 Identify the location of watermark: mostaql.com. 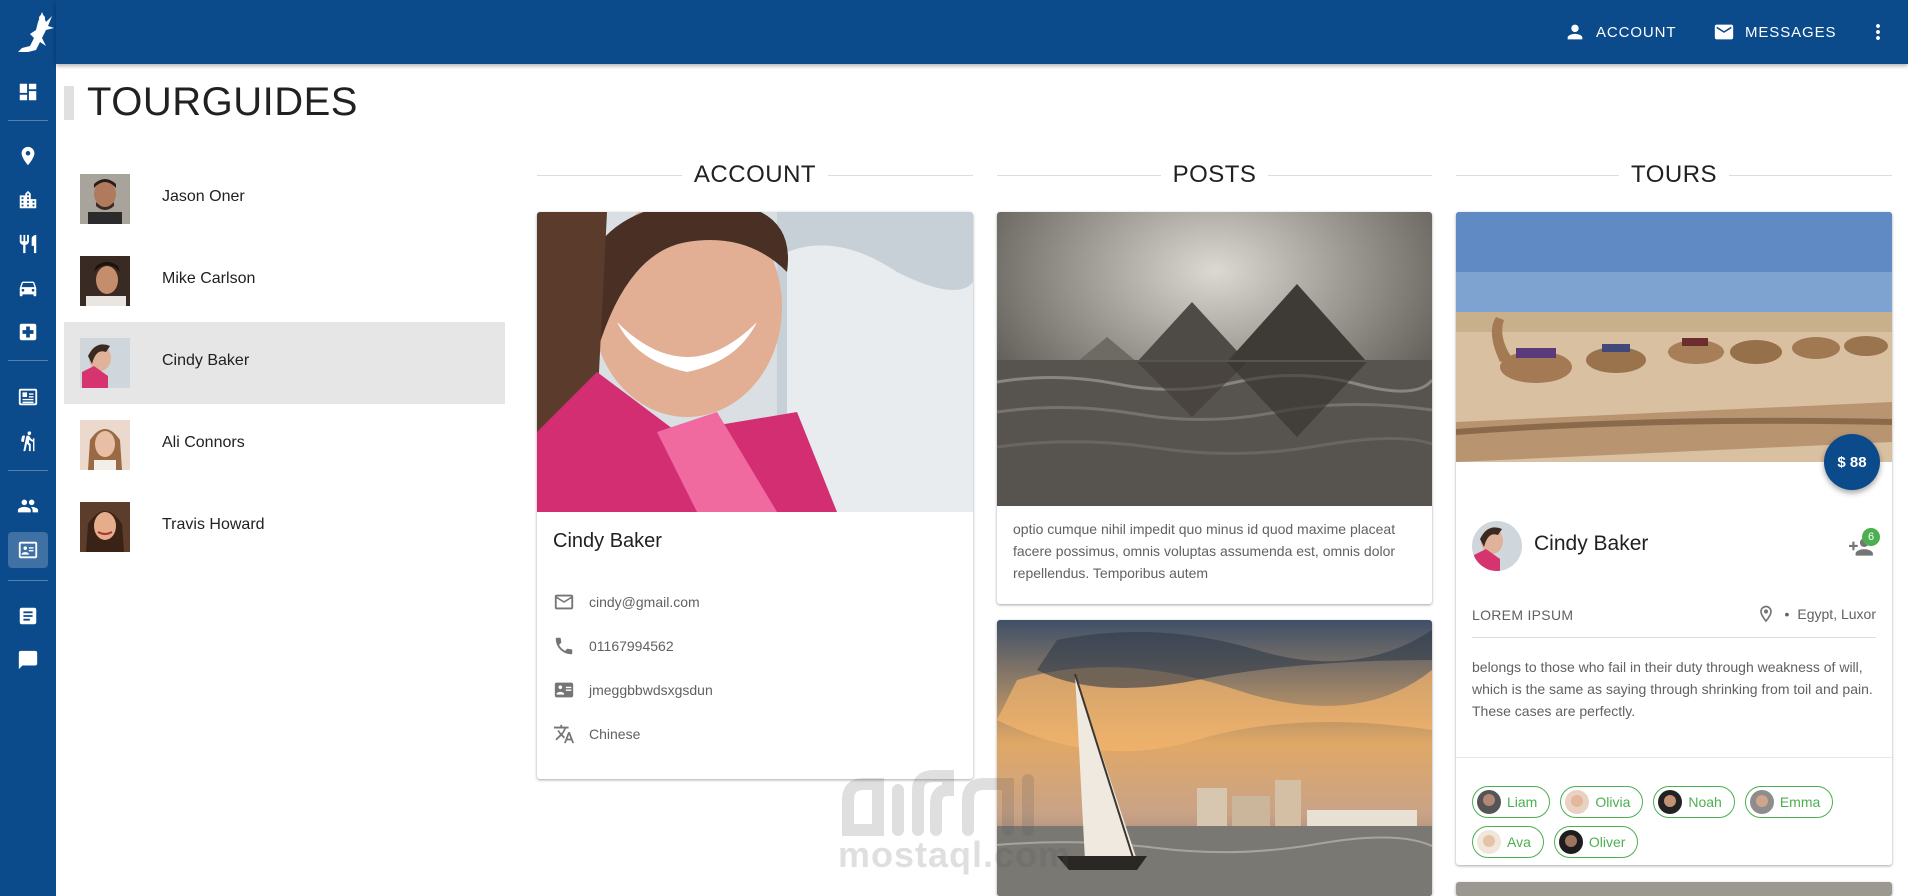
(955, 825).